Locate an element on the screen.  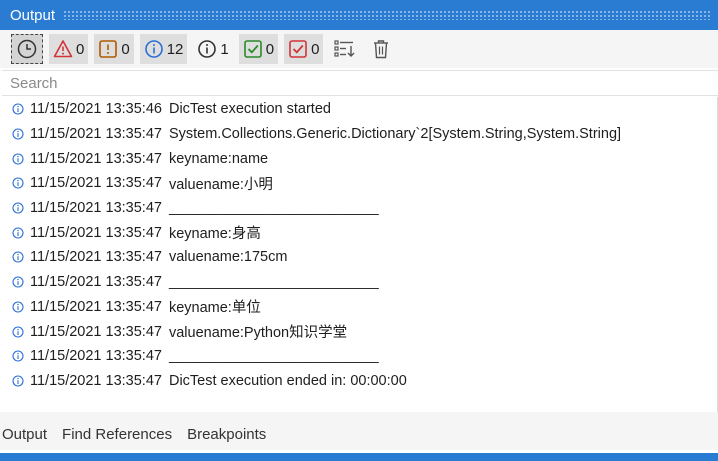
failed-count: 0 is located at coordinates (315, 49).